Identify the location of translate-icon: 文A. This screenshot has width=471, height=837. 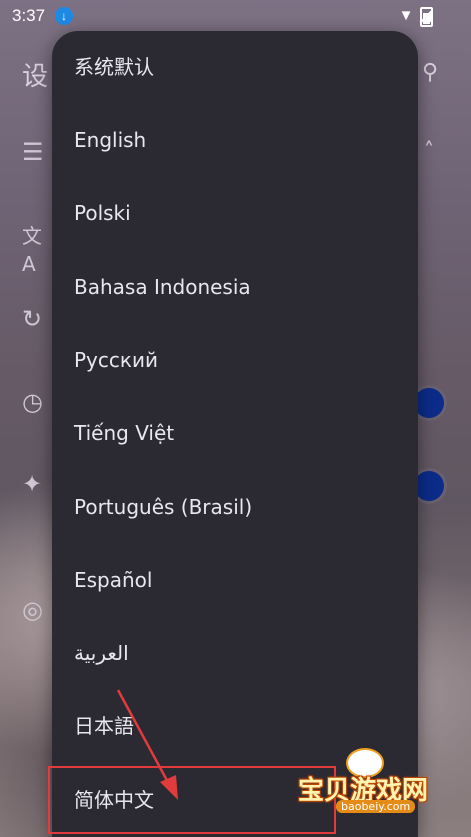
(32, 250).